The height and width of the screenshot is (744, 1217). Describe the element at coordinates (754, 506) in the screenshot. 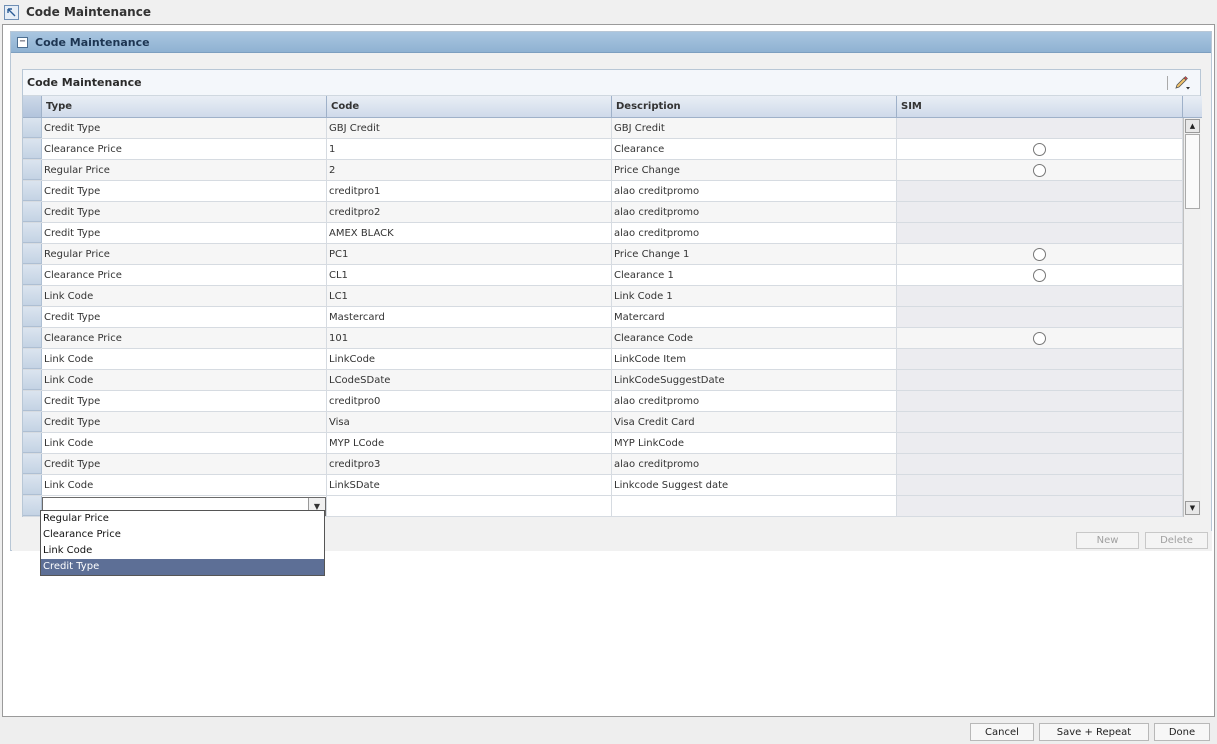

I see `cell-description` at that location.